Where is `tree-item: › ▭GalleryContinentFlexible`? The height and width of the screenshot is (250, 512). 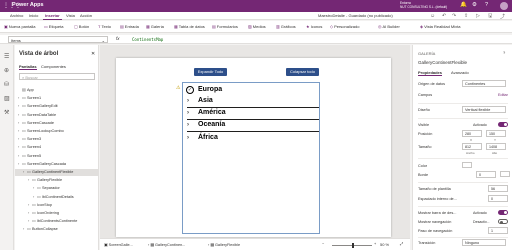
tree-item: › ▭GalleryContinentFlexible is located at coordinates (57, 172).